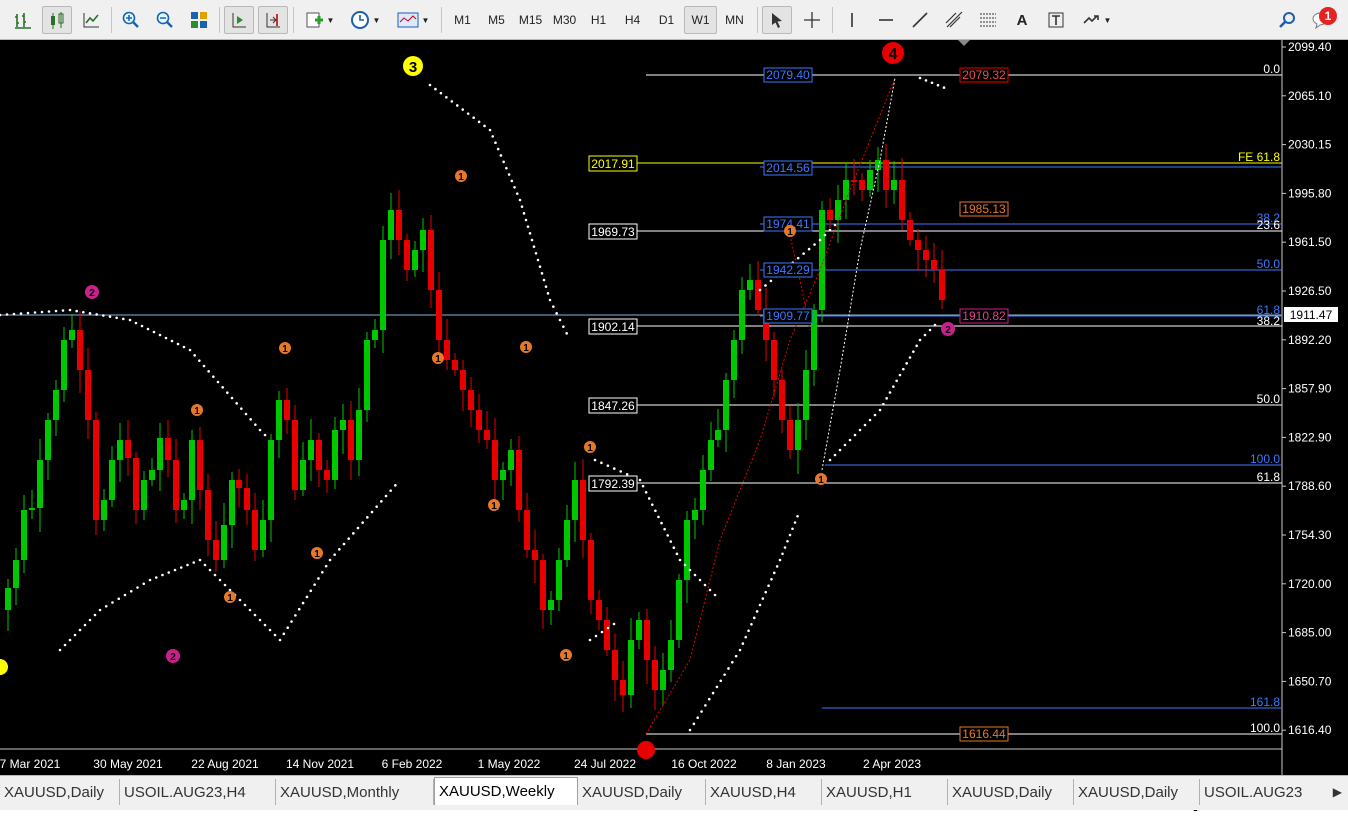  Describe the element at coordinates (355, 792) in the screenshot. I see `tab-chart: XAUUSD,Monthly` at that location.